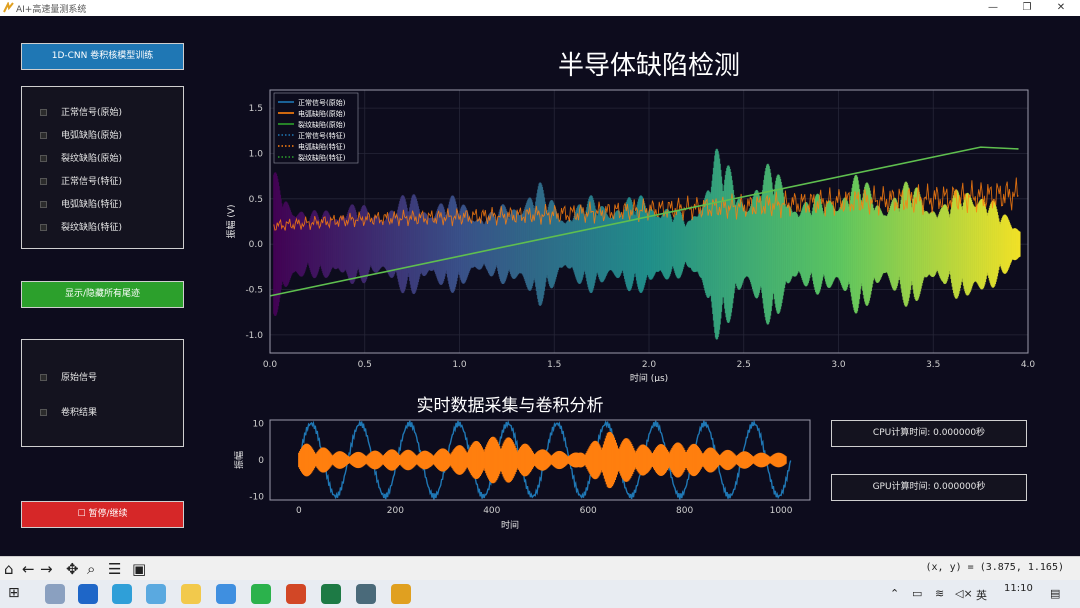 This screenshot has width=1080, height=608. I want to click on main-chart-title: 半导体缺陷检测, so click(649, 66).